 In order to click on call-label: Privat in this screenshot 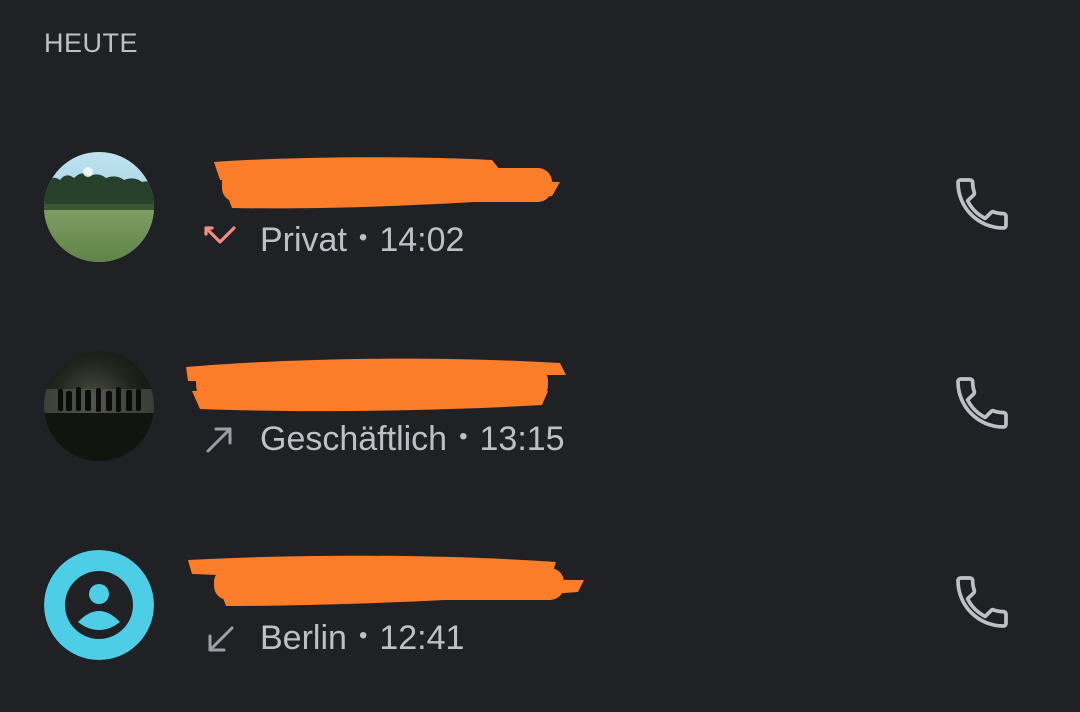, I will do `click(303, 239)`.